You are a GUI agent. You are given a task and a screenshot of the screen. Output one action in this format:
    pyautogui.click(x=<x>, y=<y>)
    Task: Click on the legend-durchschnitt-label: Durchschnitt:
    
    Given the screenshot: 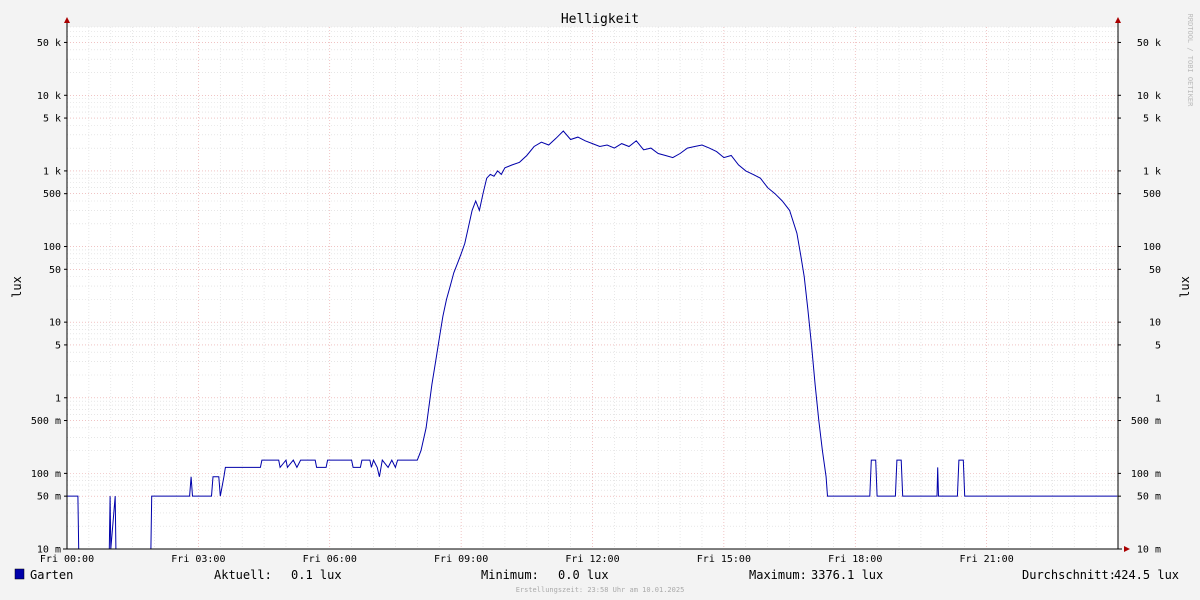 What is the action you would take?
    pyautogui.click(x=1069, y=575)
    